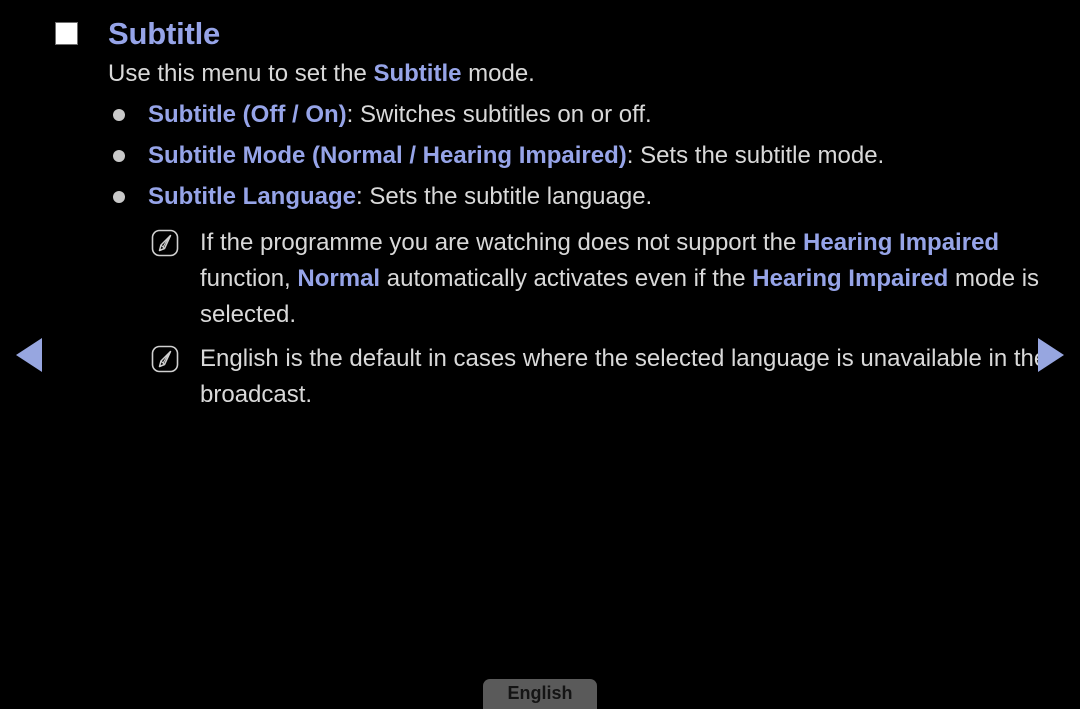 Image resolution: width=1080 pixels, height=709 pixels. I want to click on option-term: Subtitle Language, so click(252, 196).